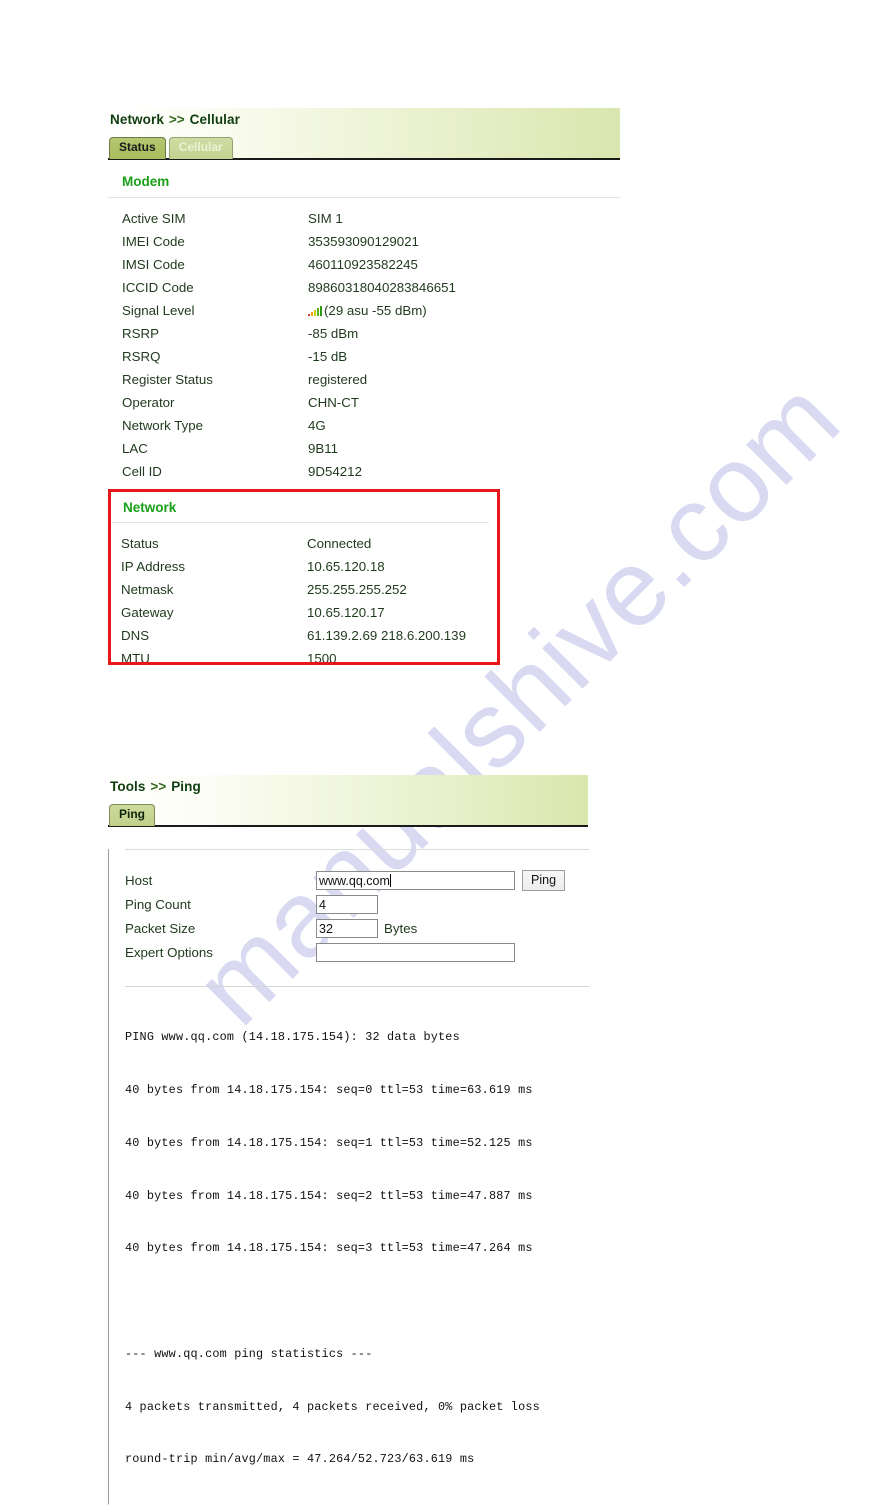 The width and height of the screenshot is (893, 1505). Describe the element at coordinates (300, 507) in the screenshot. I see `network-section-title: Network` at that location.